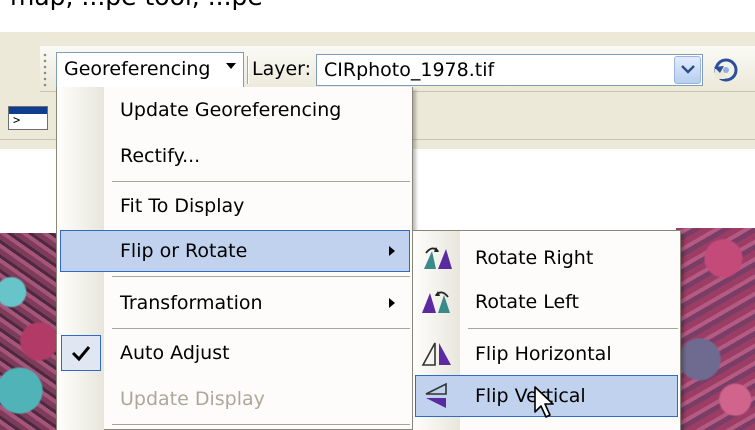 The height and width of the screenshot is (430, 755). I want to click on submenu-item-label: Flip Horizontal, so click(543, 354).